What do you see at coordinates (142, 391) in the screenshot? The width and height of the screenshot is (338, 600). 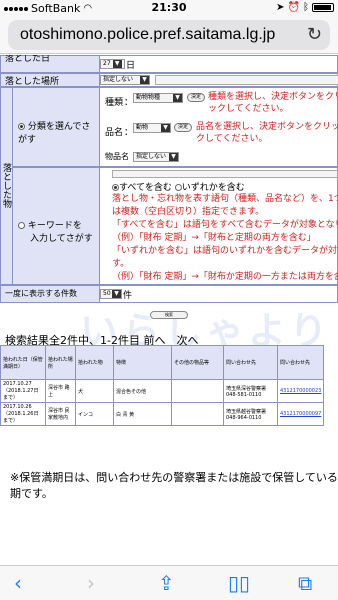 I see `cell-feature: 混合色その他` at bounding box center [142, 391].